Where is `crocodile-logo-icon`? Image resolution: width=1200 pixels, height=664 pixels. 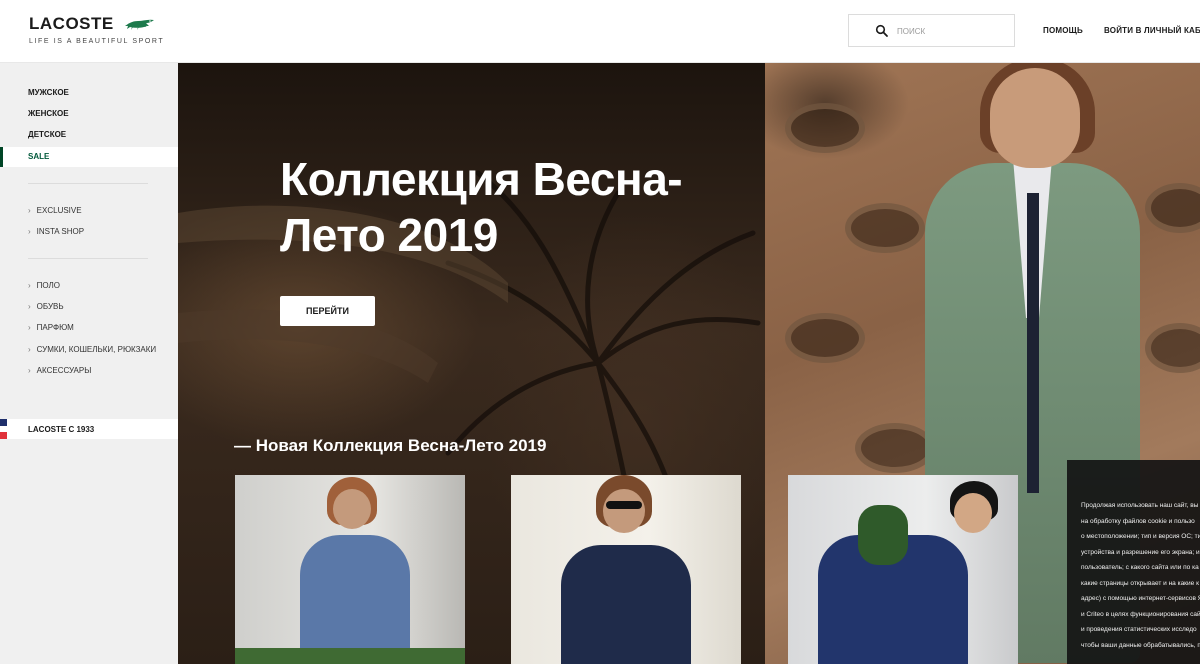
crocodile-logo-icon is located at coordinates (140, 24).